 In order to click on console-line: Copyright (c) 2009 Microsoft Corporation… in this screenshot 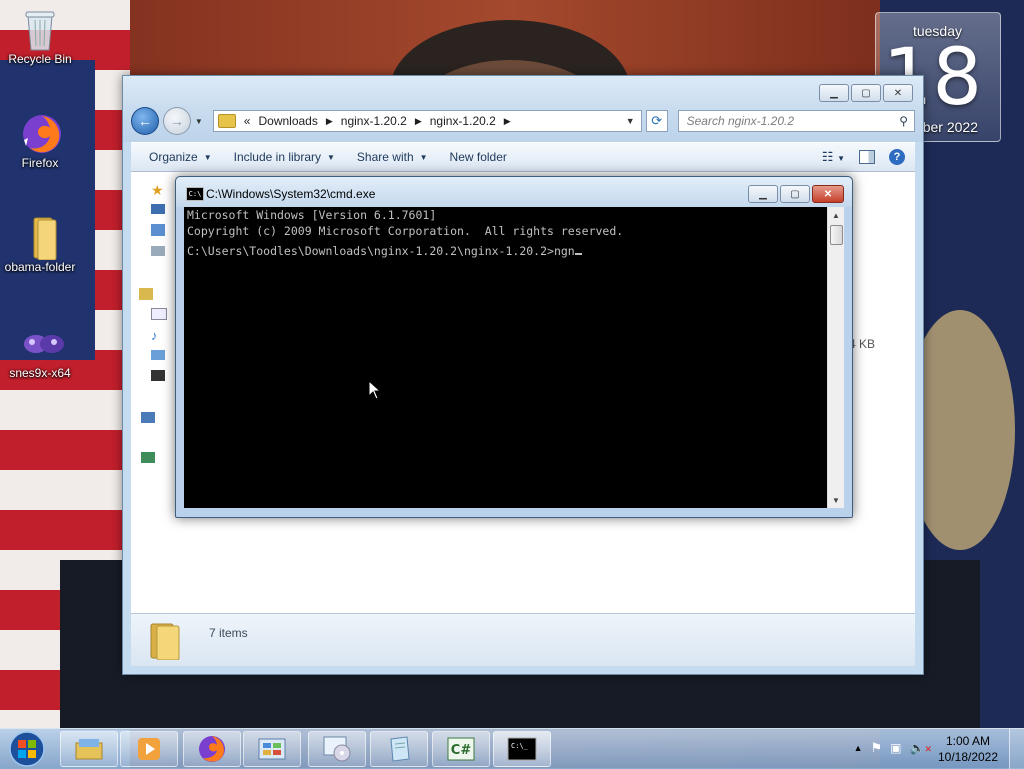, I will do `click(405, 231)`.